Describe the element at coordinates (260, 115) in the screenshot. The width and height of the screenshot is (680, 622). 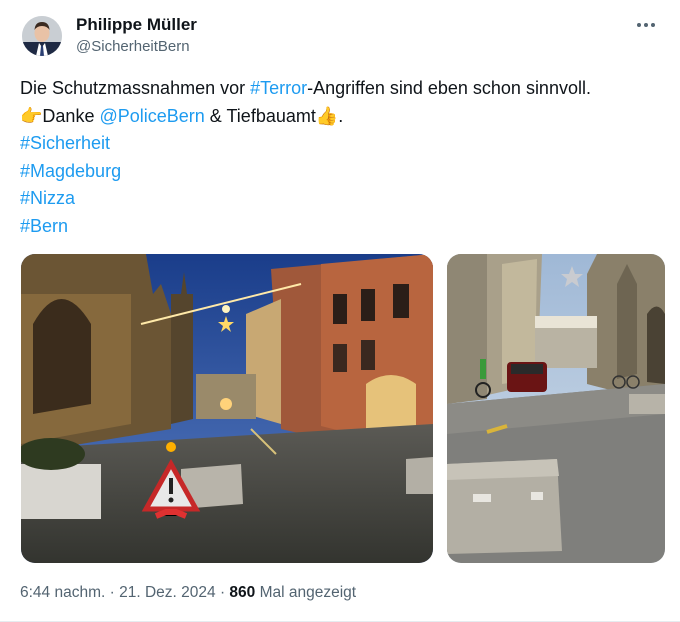
I see `tweet-text-part: & Tiefbauamt` at that location.